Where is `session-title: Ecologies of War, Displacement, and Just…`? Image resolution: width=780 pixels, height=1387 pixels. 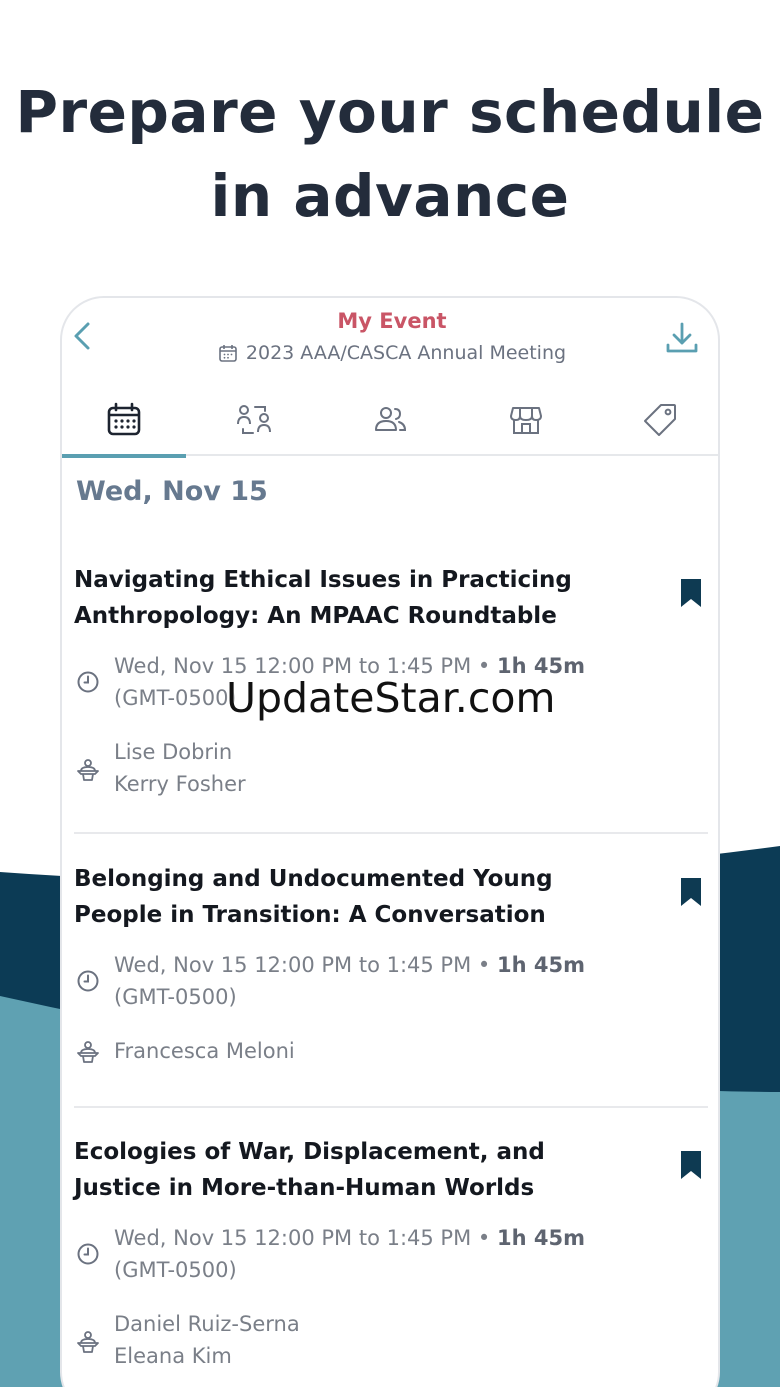 session-title: Ecologies of War, Displacement, and Just… is located at coordinates (354, 1170).